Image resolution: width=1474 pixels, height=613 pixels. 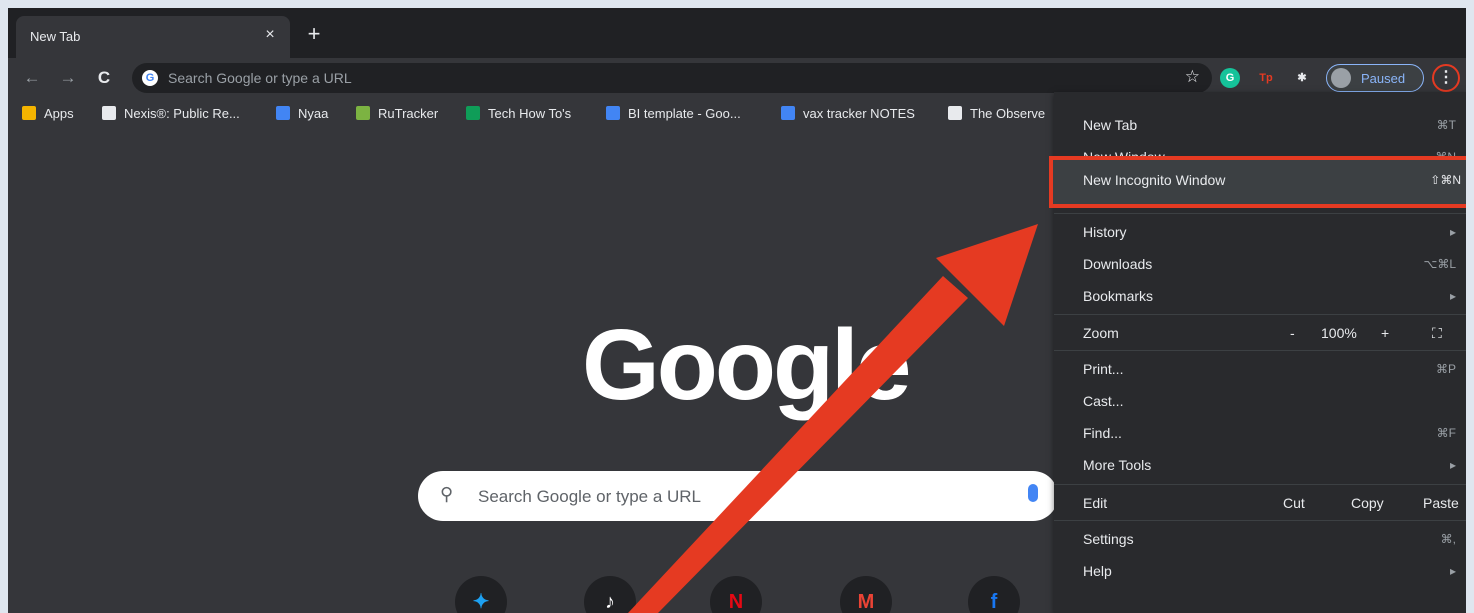 I want to click on menu-item-zoom: Zoom - 100% + ⛶, so click(x=1260, y=333).